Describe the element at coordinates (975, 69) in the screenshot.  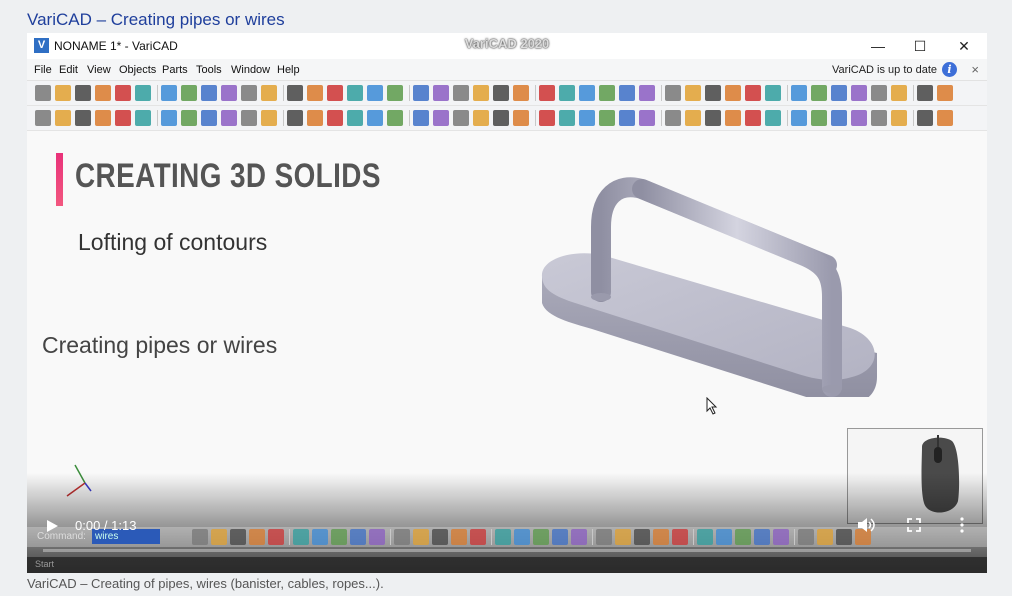
I see `close-notification-icon: ×` at that location.